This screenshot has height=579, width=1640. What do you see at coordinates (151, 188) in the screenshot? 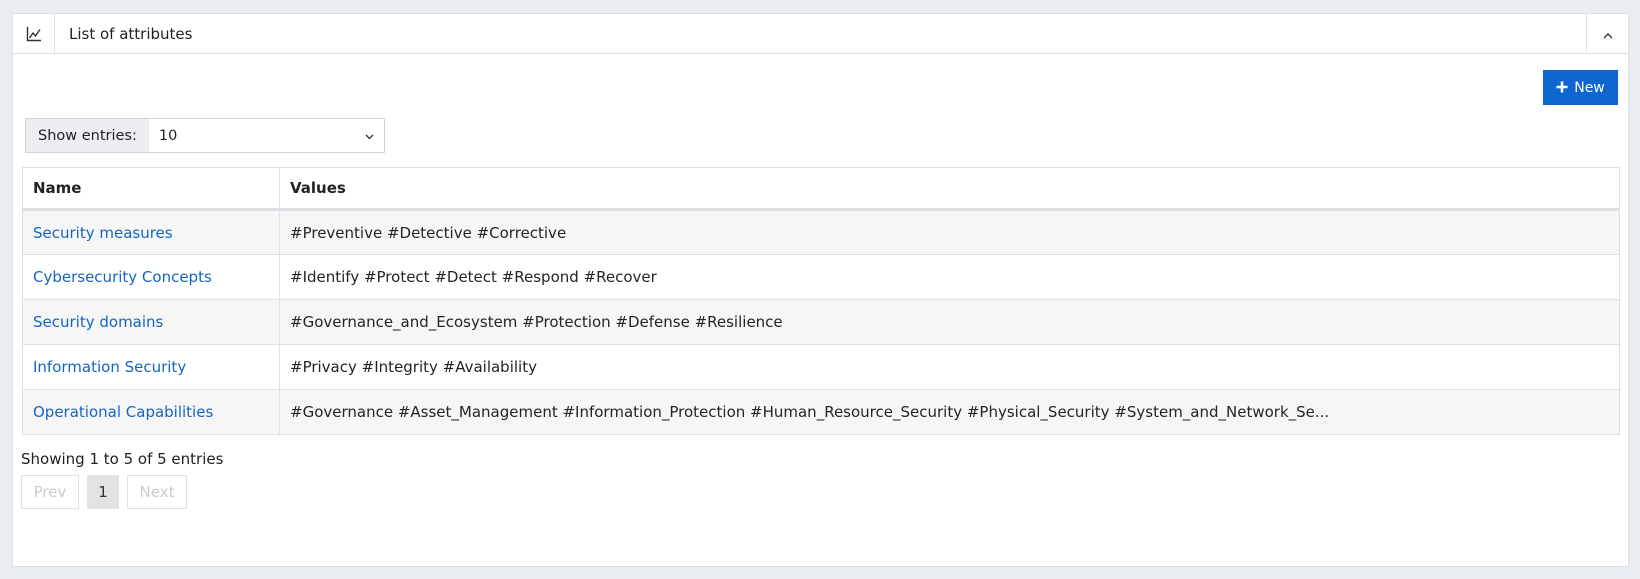
I see `column-header-name: Name` at bounding box center [151, 188].